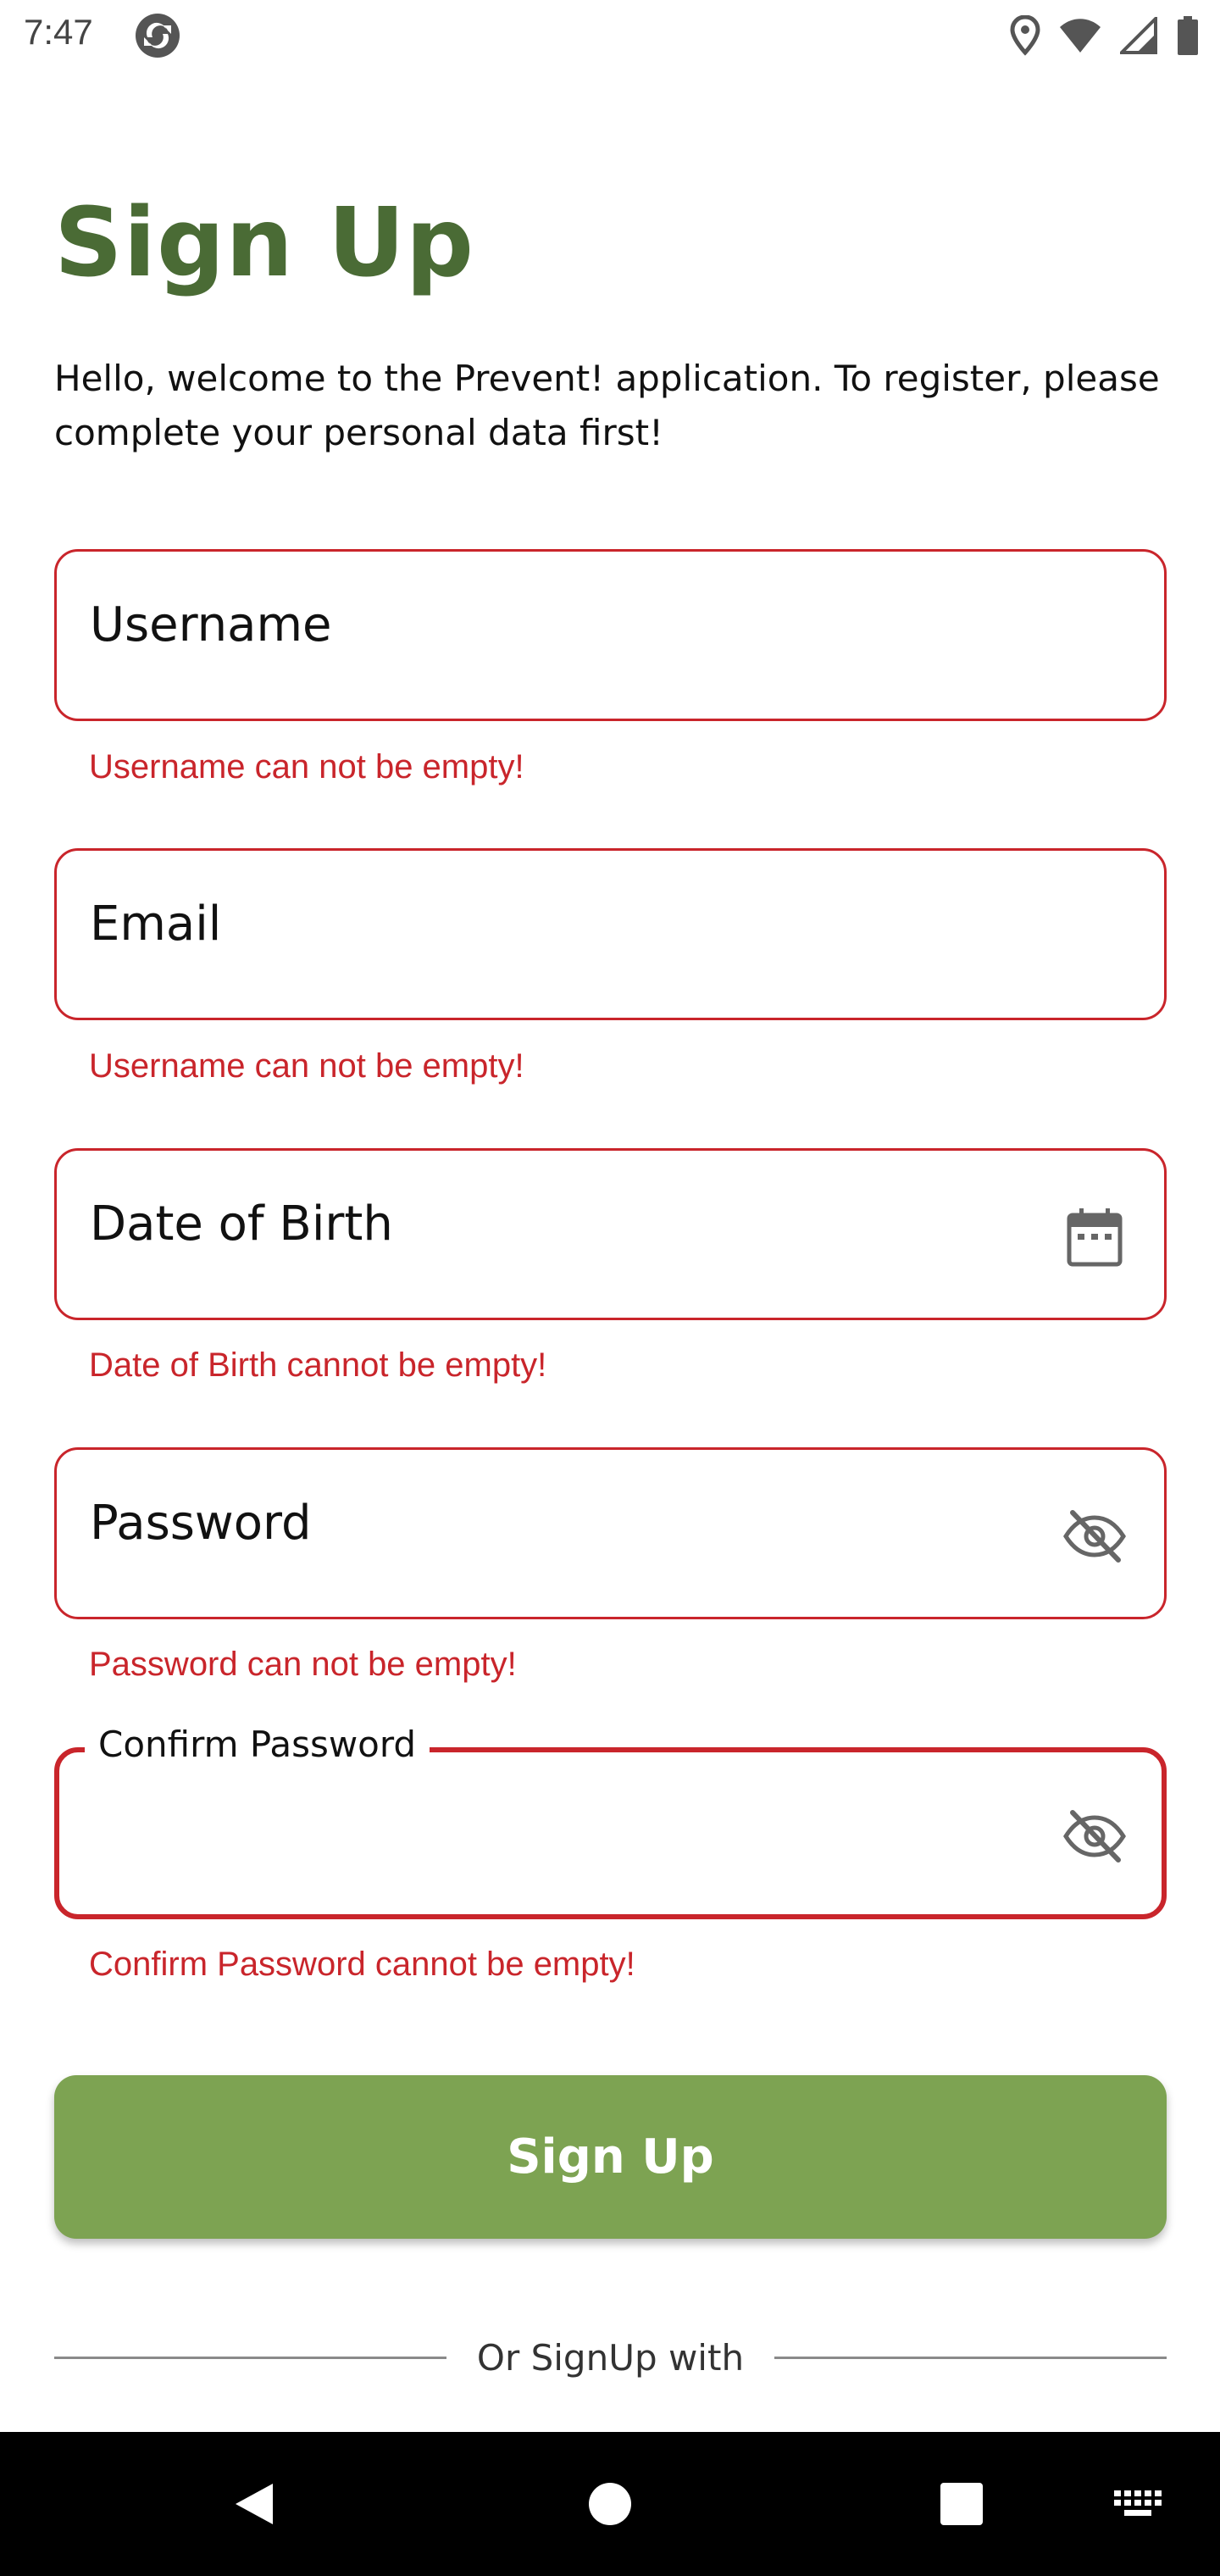 This screenshot has height=2576, width=1220. I want to click on email-error: Username can not be empty!, so click(306, 1066).